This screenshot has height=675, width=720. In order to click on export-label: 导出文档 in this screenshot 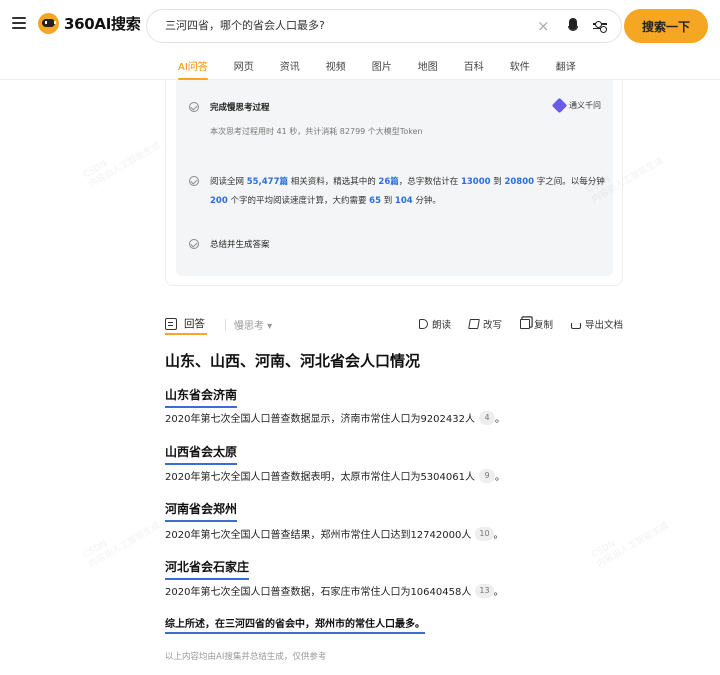, I will do `click(603, 325)`.